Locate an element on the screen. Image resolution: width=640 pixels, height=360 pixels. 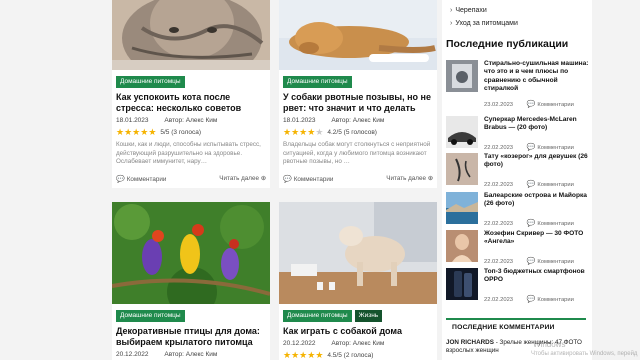
category-tag: Жизнь is located at coordinates (368, 316).